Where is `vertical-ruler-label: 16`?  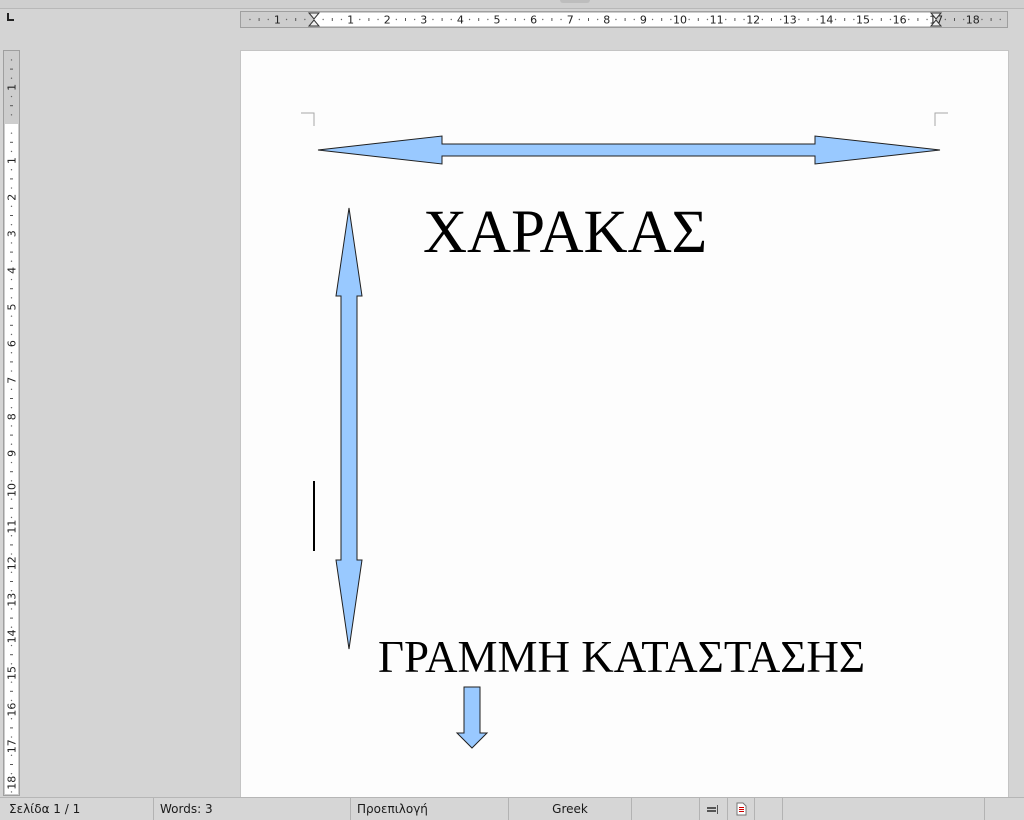
vertical-ruler-label: 16 is located at coordinates (12, 710).